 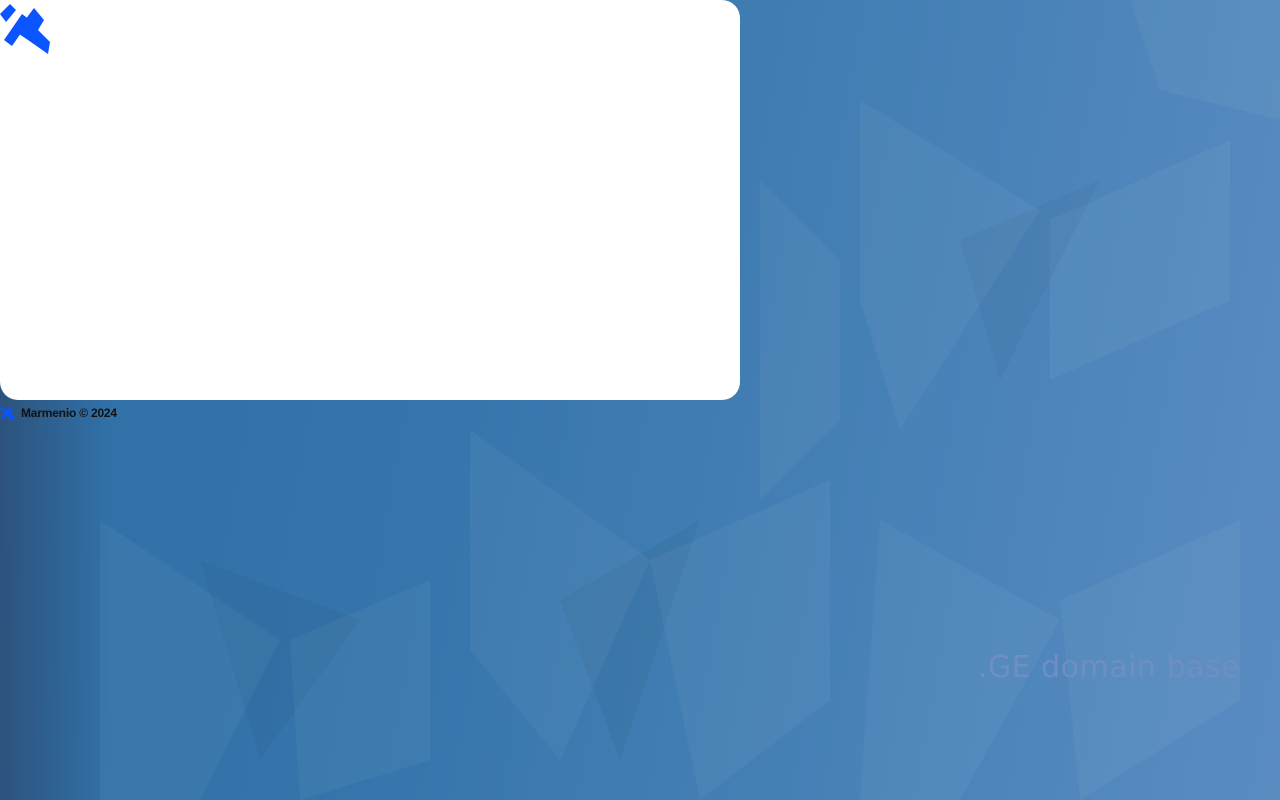 What do you see at coordinates (26, 28) in the screenshot?
I see `marmenio-logo-icon` at bounding box center [26, 28].